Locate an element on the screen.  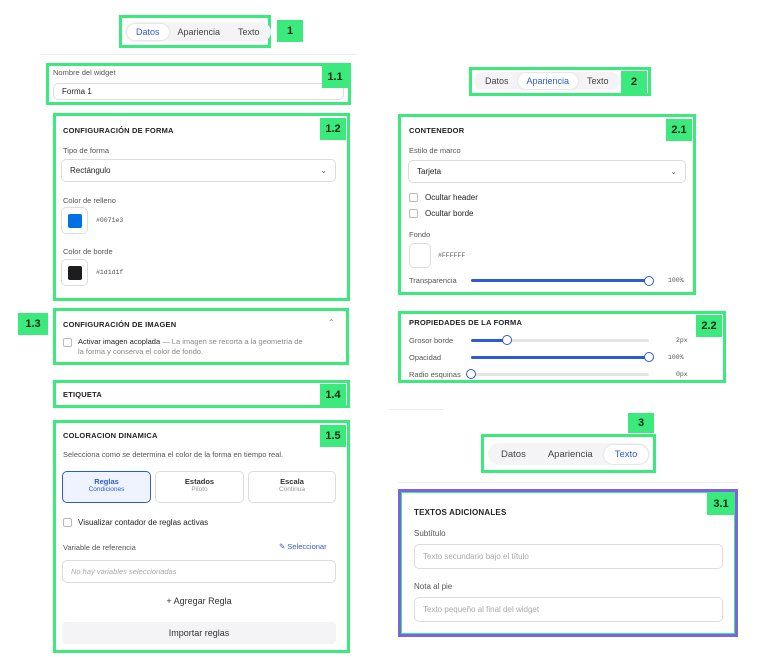
rule-counter-row: Visualizar contador de reglas activas is located at coordinates (135, 522).